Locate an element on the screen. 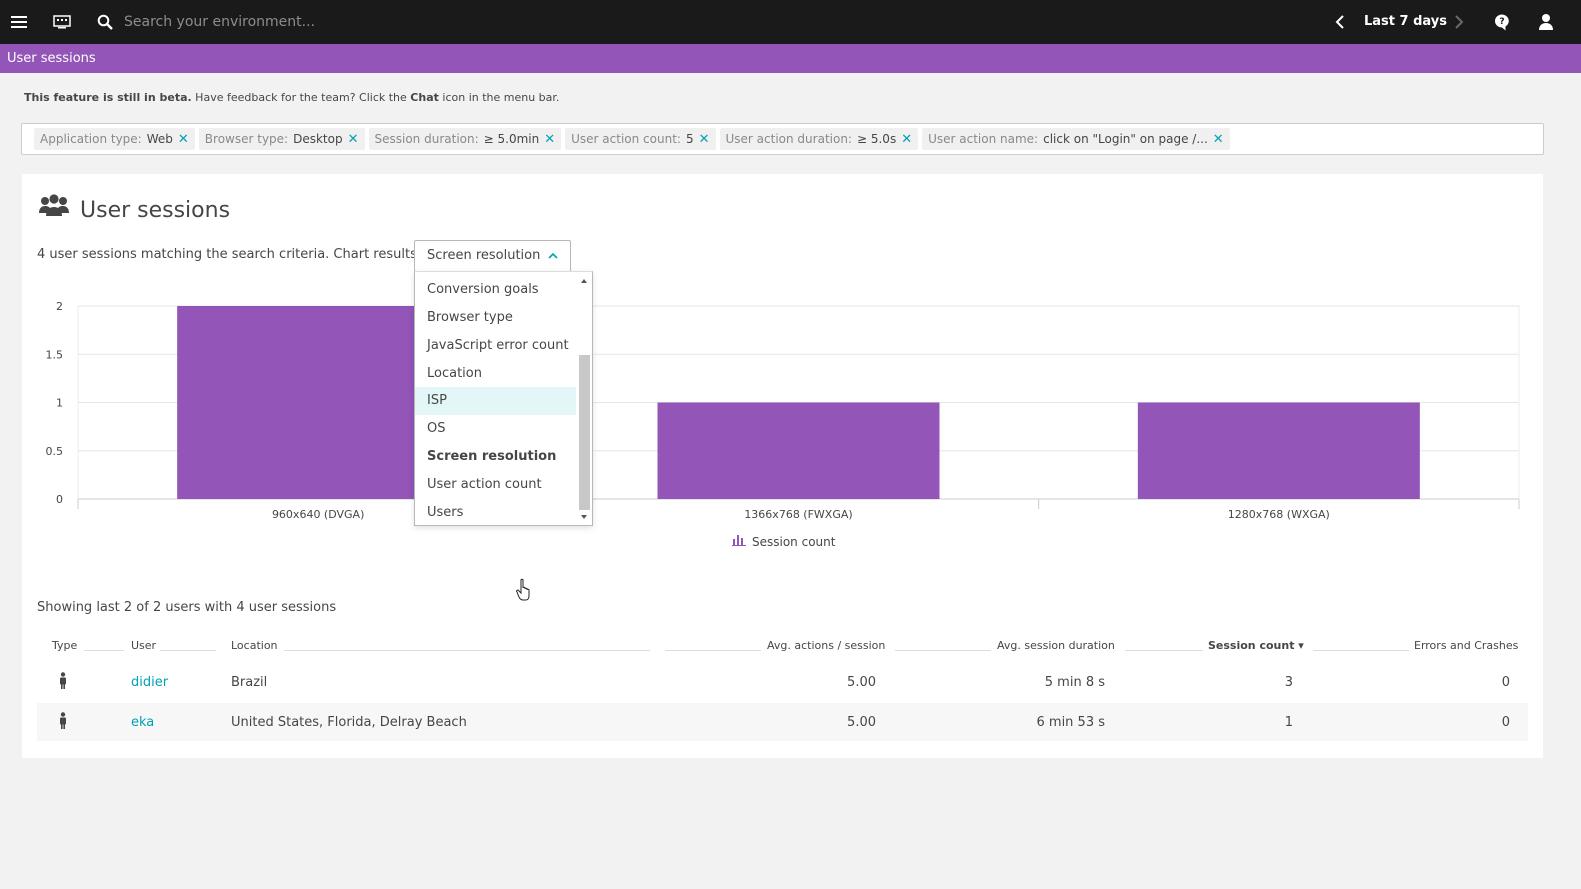  chat-icon: ? is located at coordinates (1502, 22).